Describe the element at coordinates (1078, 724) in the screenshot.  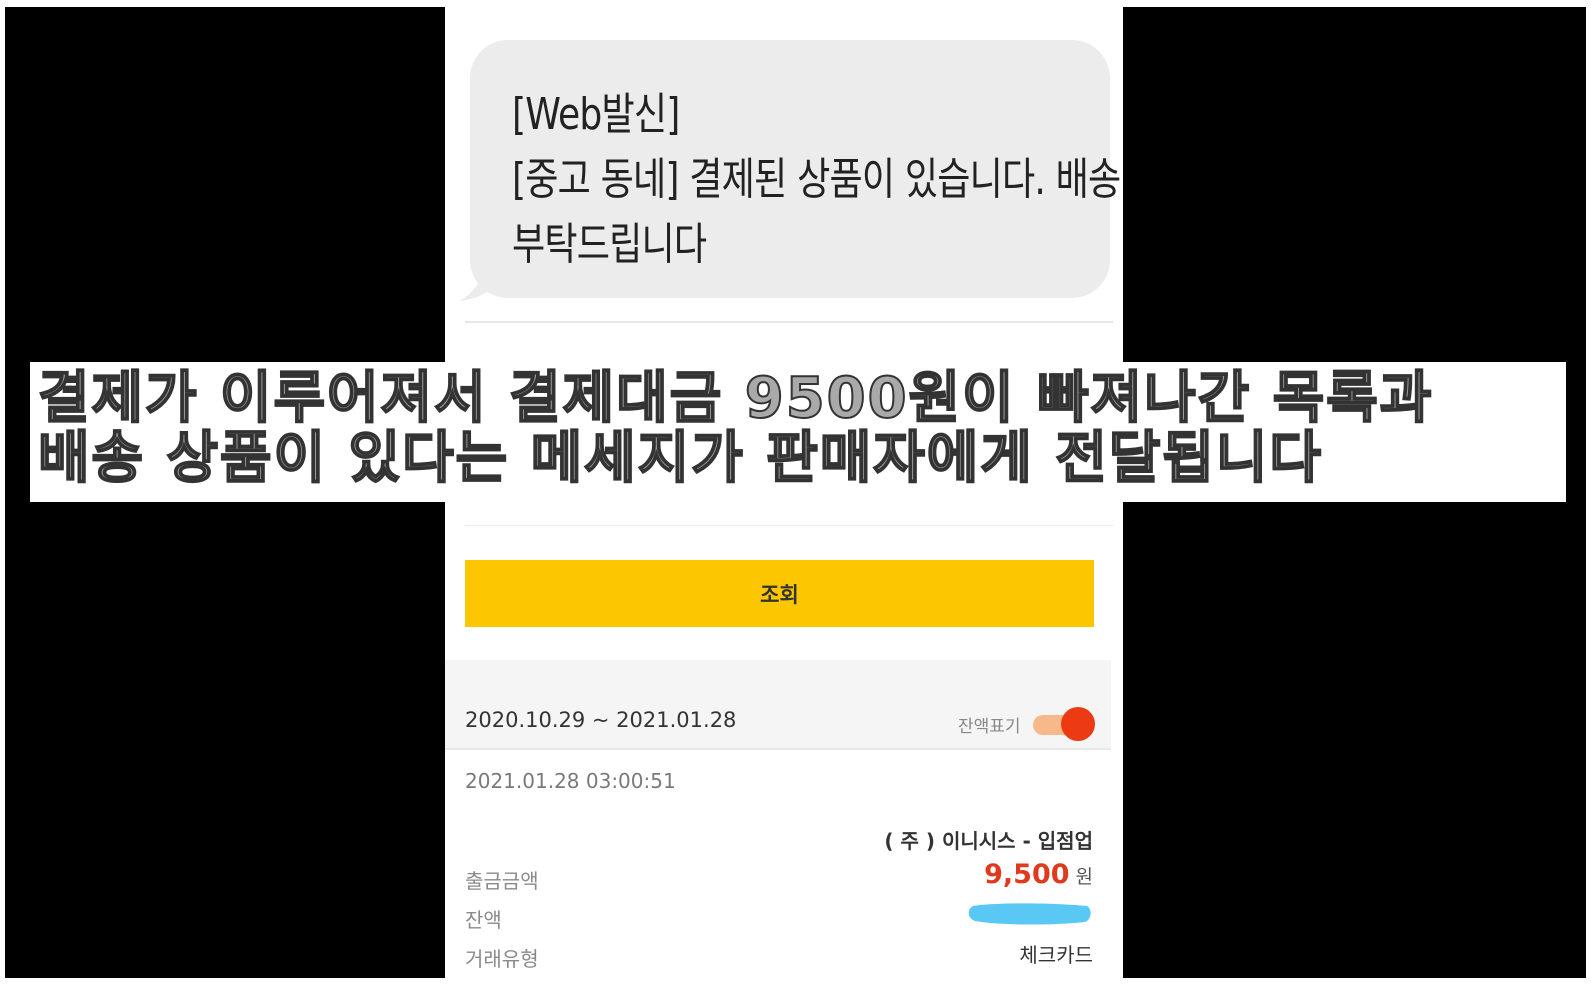
I see `toggle-knob` at that location.